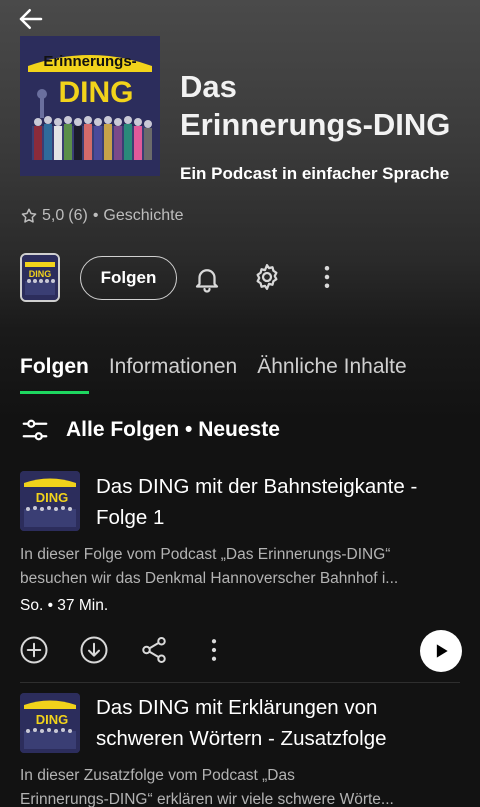  I want to click on small-cover-illustration: DING, so click(40, 277).